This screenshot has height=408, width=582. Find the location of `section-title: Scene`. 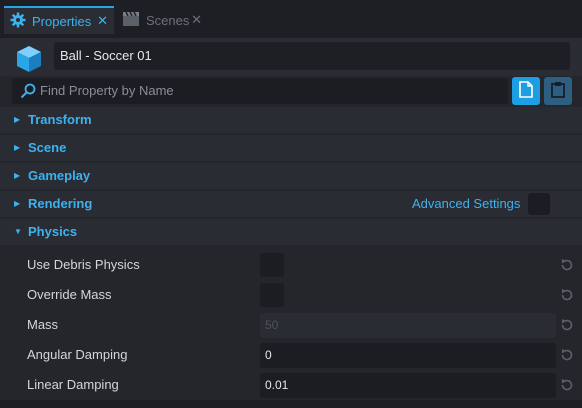

section-title: Scene is located at coordinates (47, 147).